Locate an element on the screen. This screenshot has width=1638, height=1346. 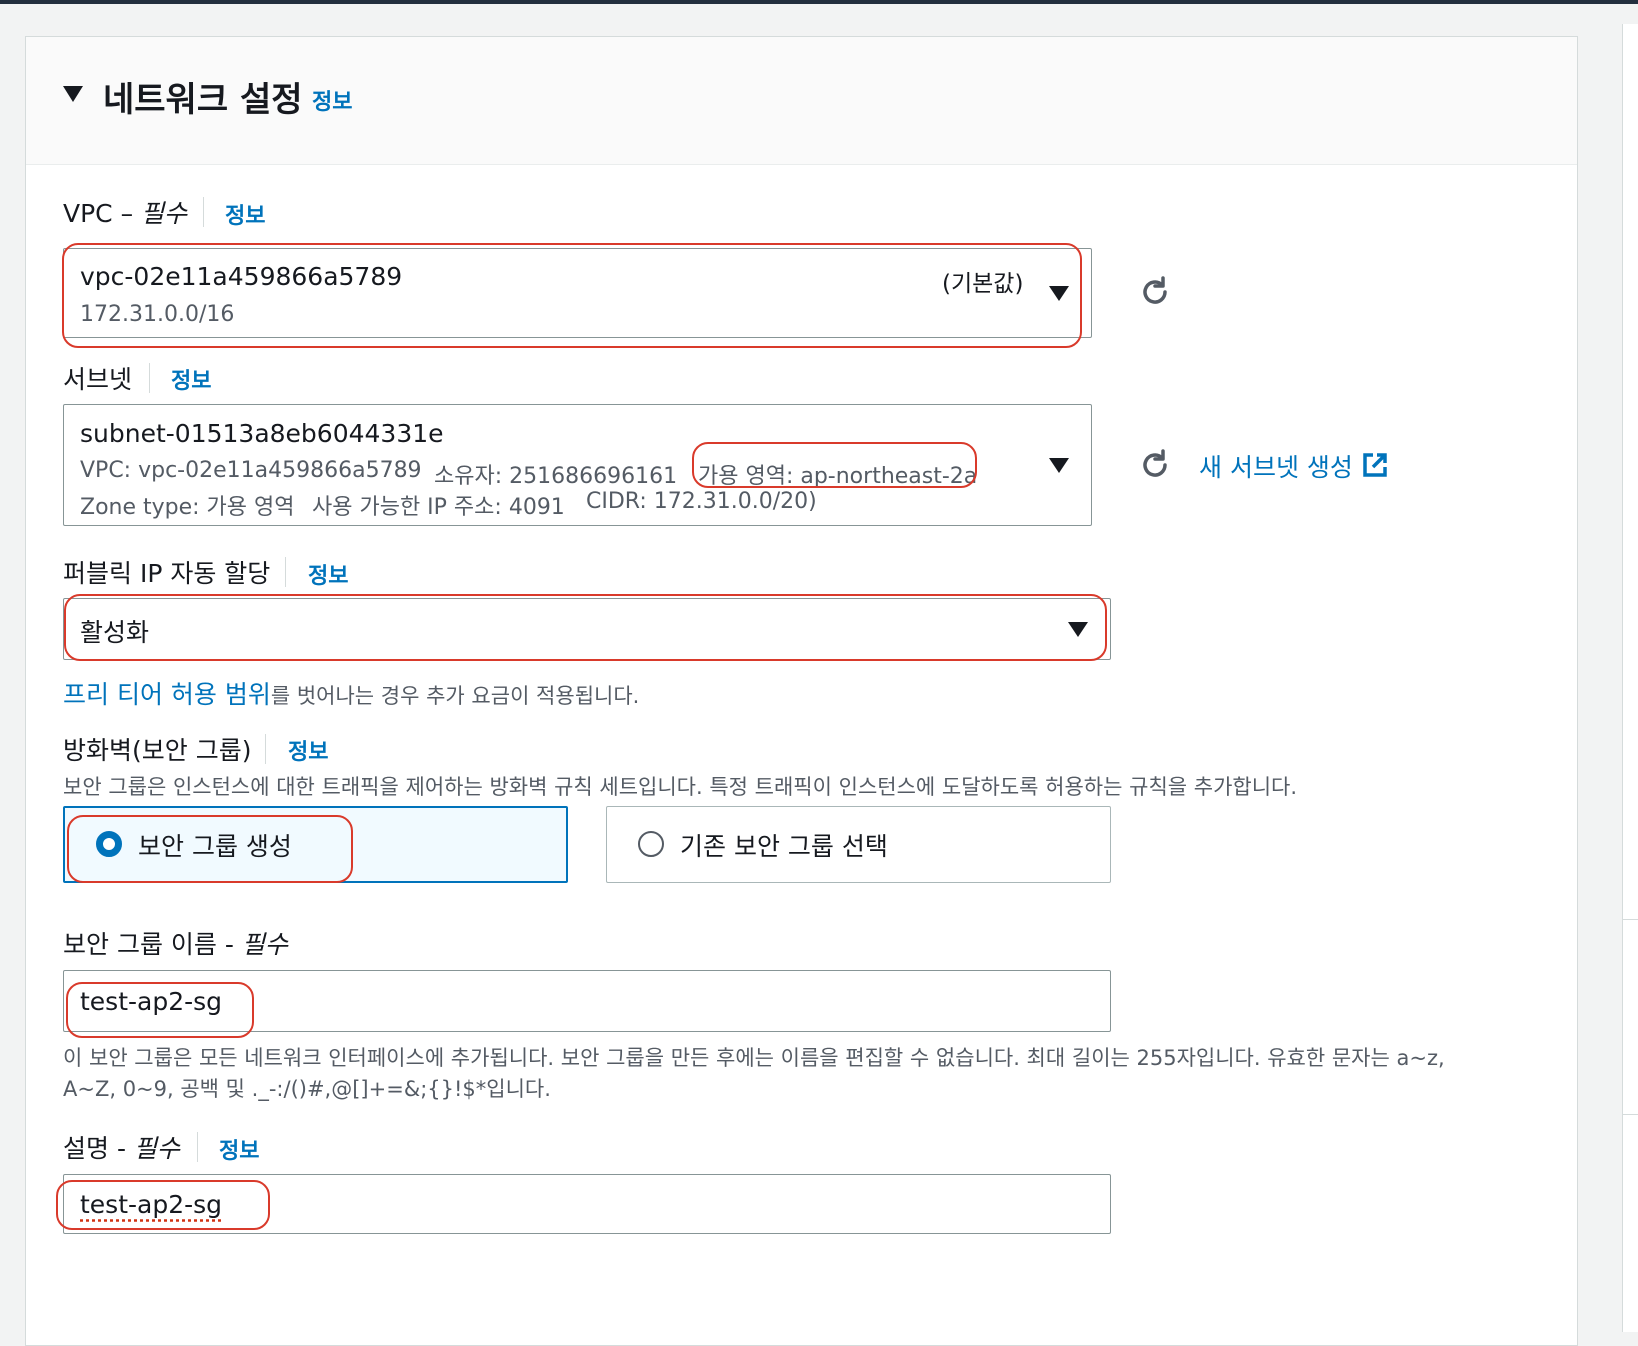
sg-name-required-text: 필수 is located at coordinates (264, 944).